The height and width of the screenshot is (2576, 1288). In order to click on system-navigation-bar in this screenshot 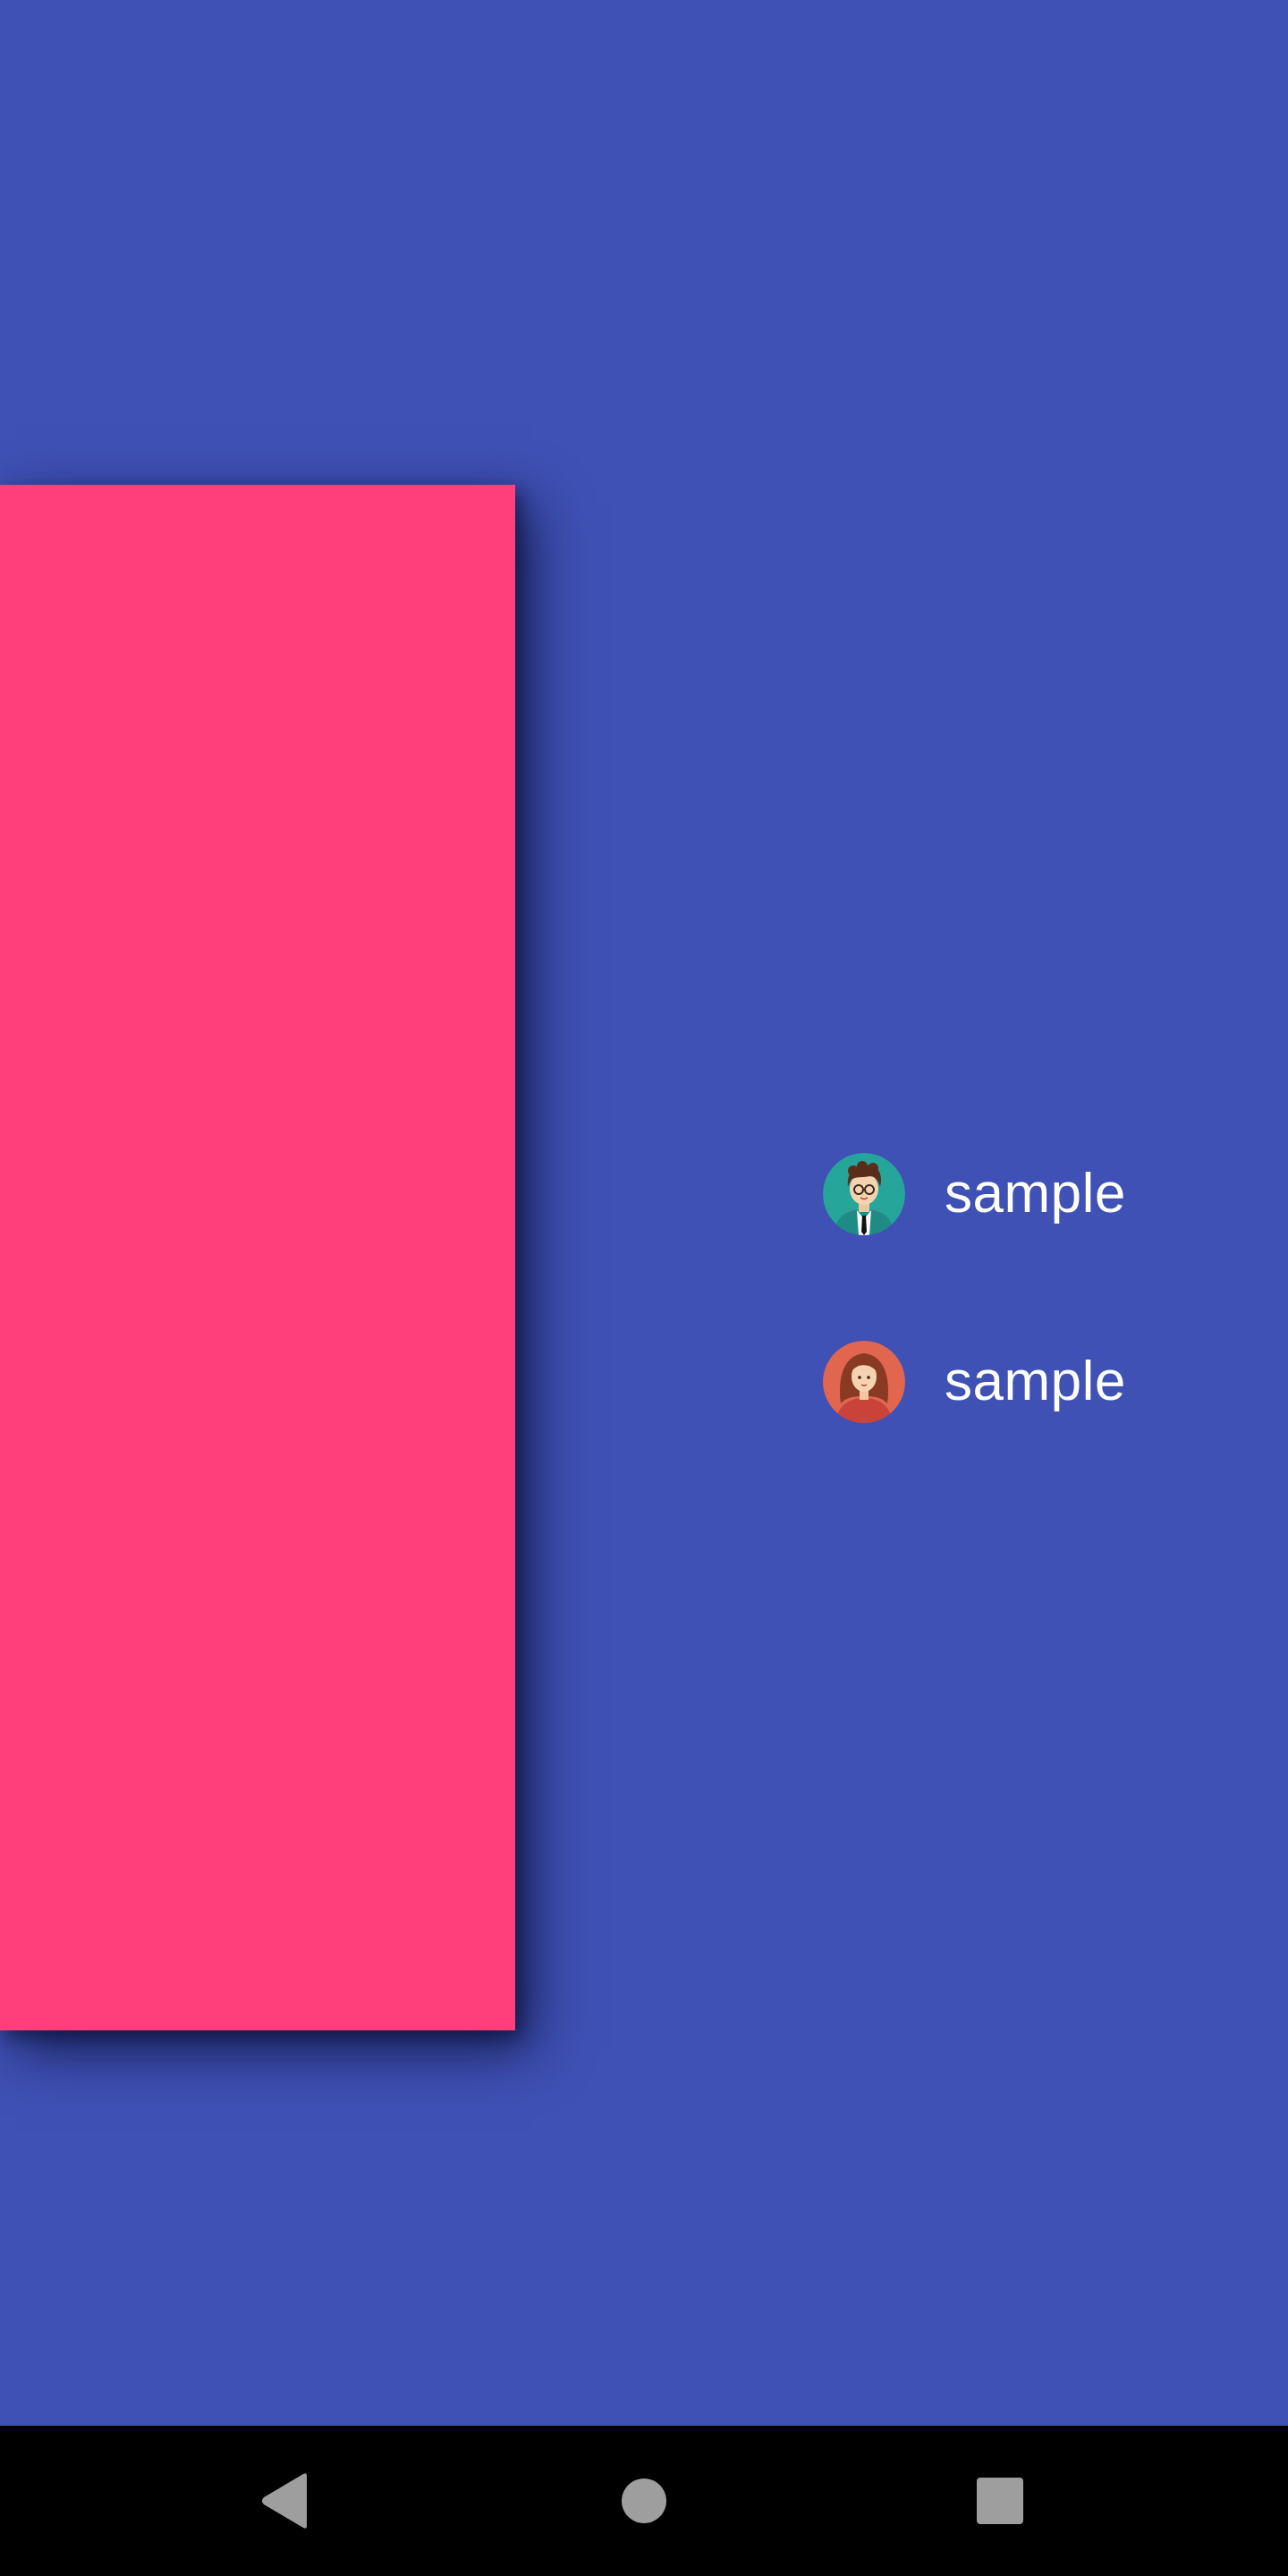, I will do `click(644, 2501)`.